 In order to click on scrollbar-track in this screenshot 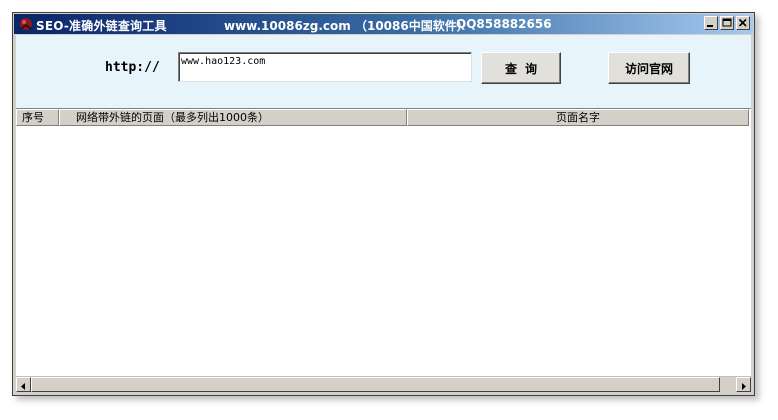, I will do `click(383, 384)`.